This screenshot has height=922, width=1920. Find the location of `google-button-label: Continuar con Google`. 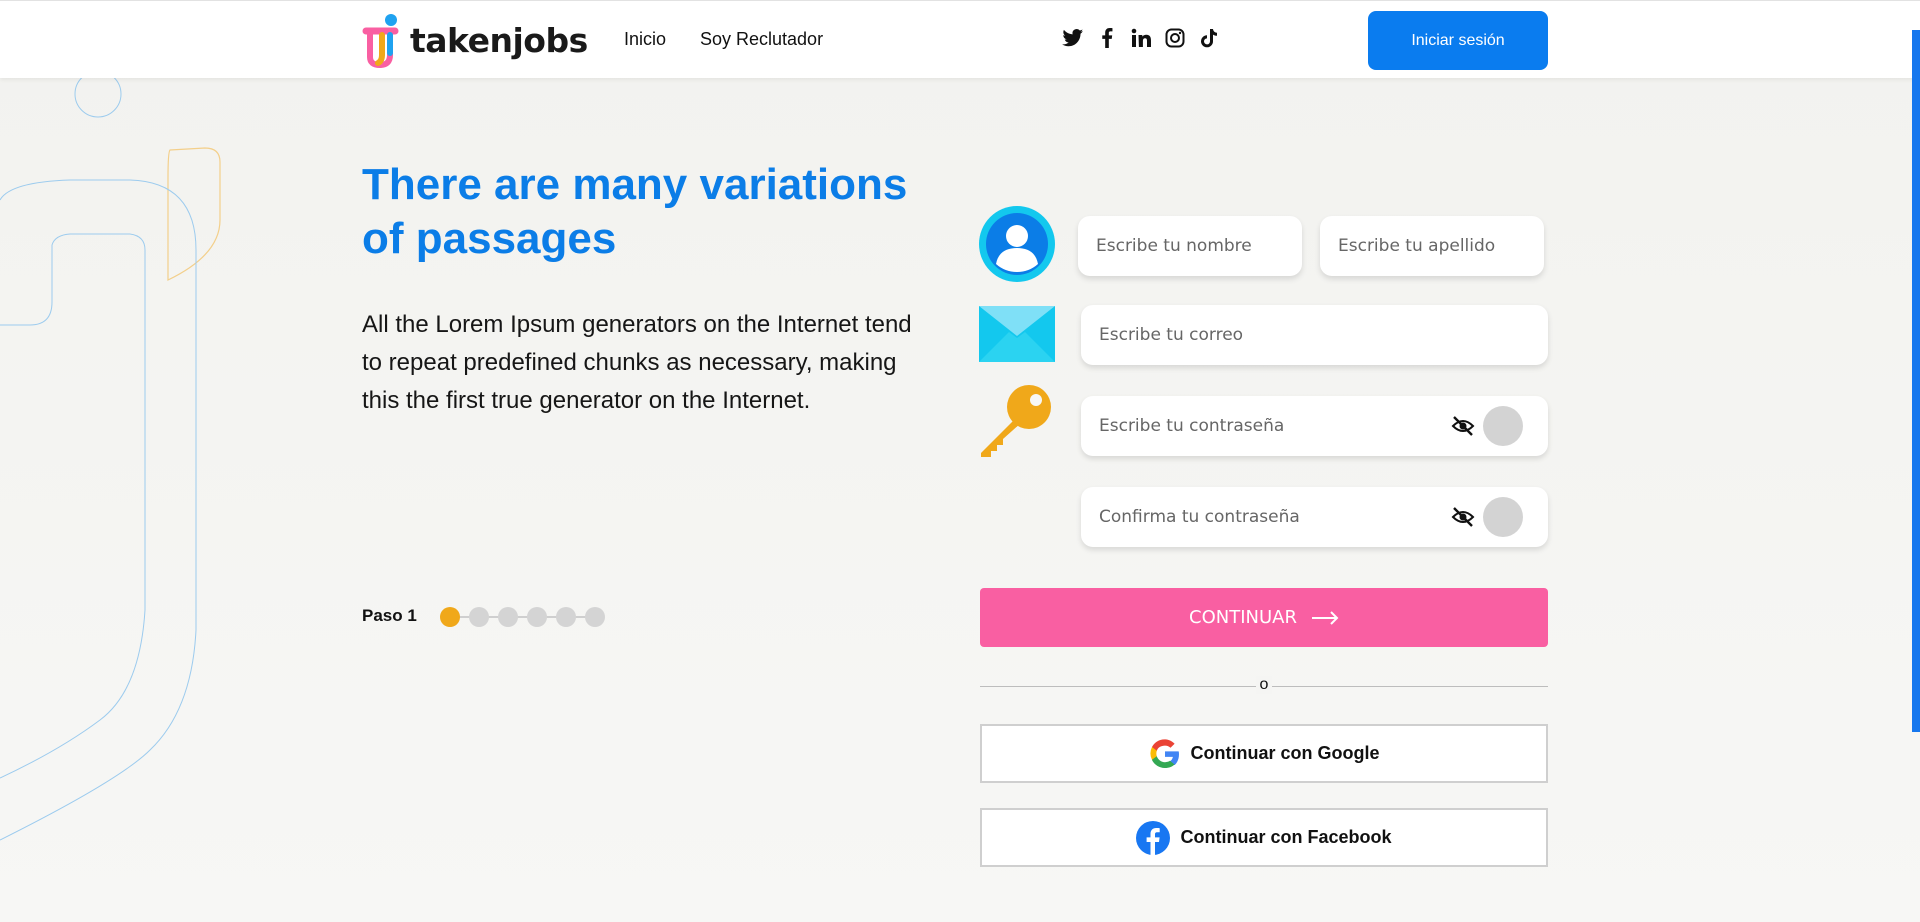

google-button-label: Continuar con Google is located at coordinates (1285, 753).